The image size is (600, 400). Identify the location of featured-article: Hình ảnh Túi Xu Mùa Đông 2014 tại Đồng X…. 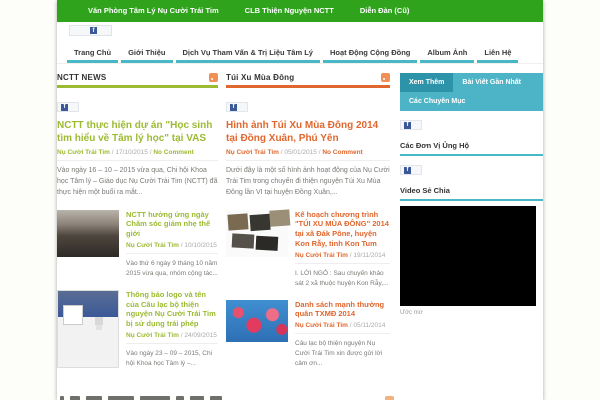
(308, 159).